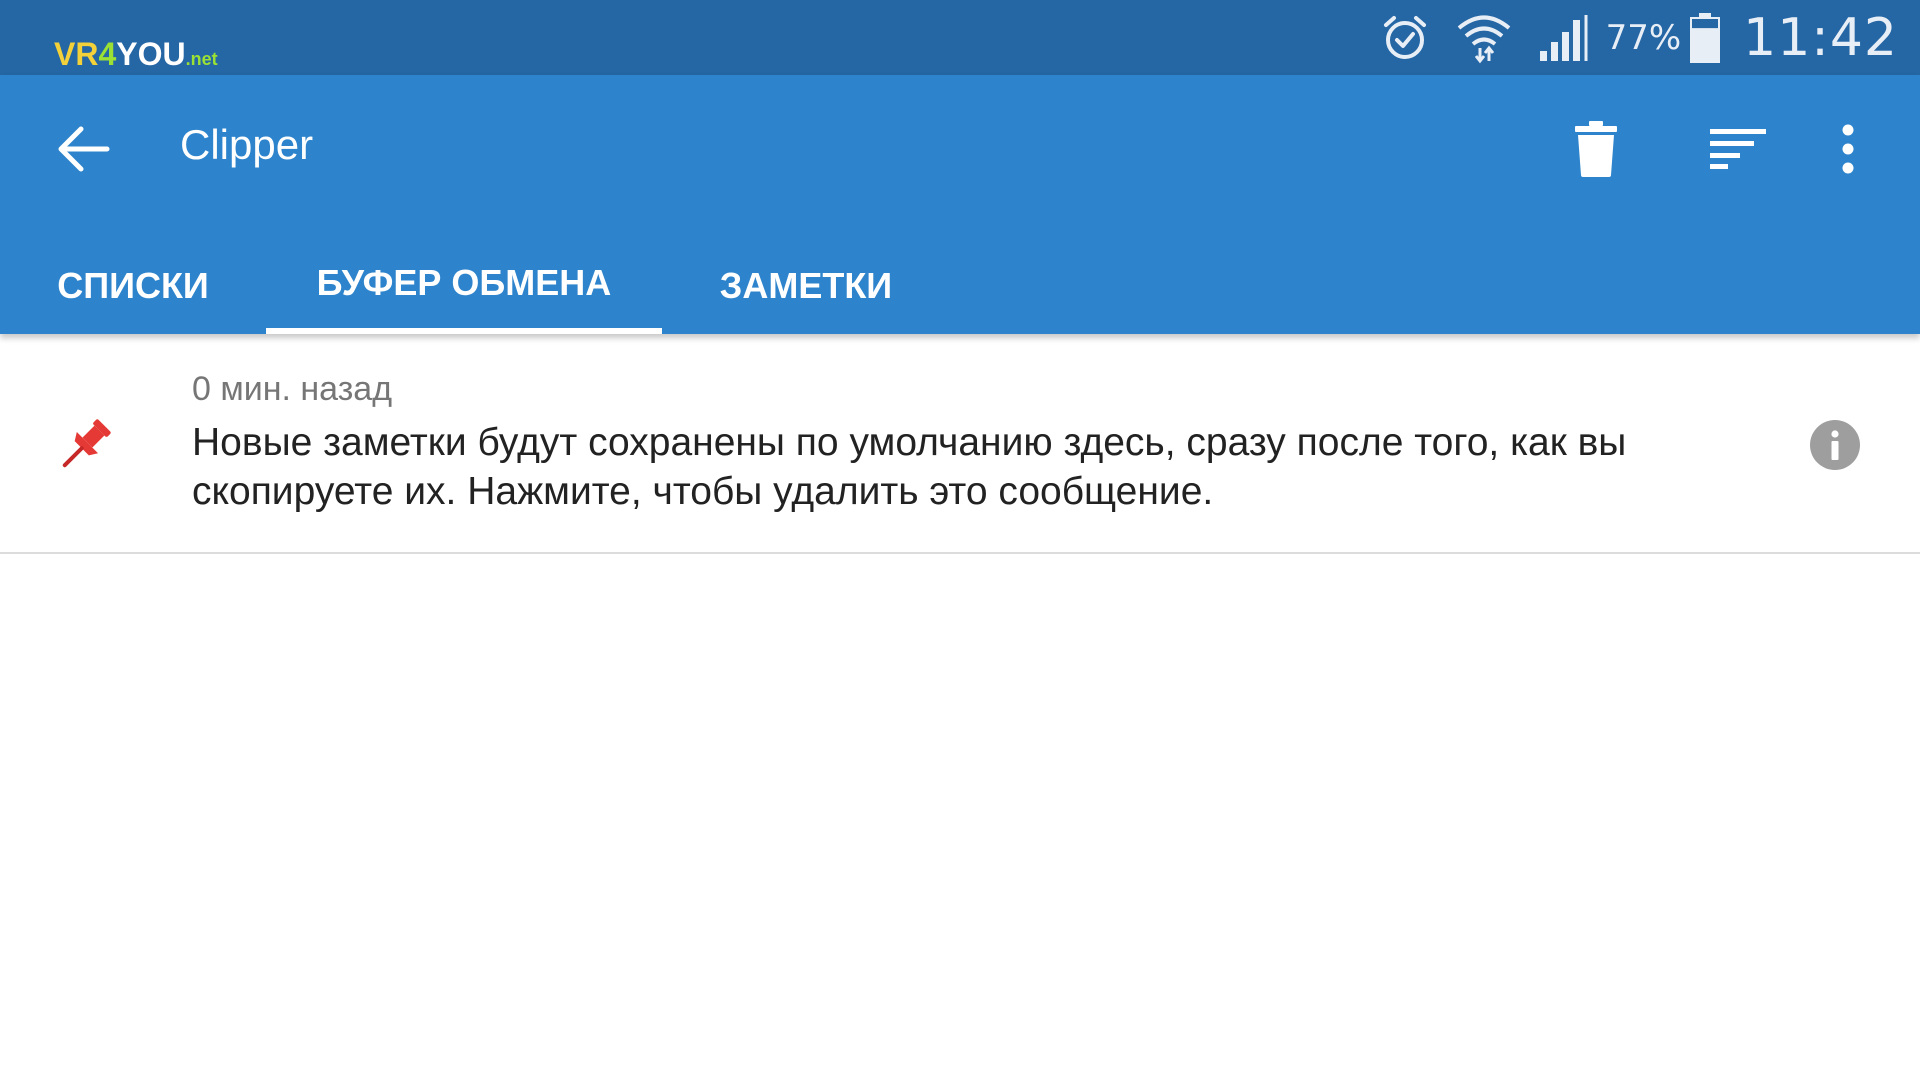 This screenshot has height=1080, width=1920. I want to click on app-title: Clipper, so click(247, 144).